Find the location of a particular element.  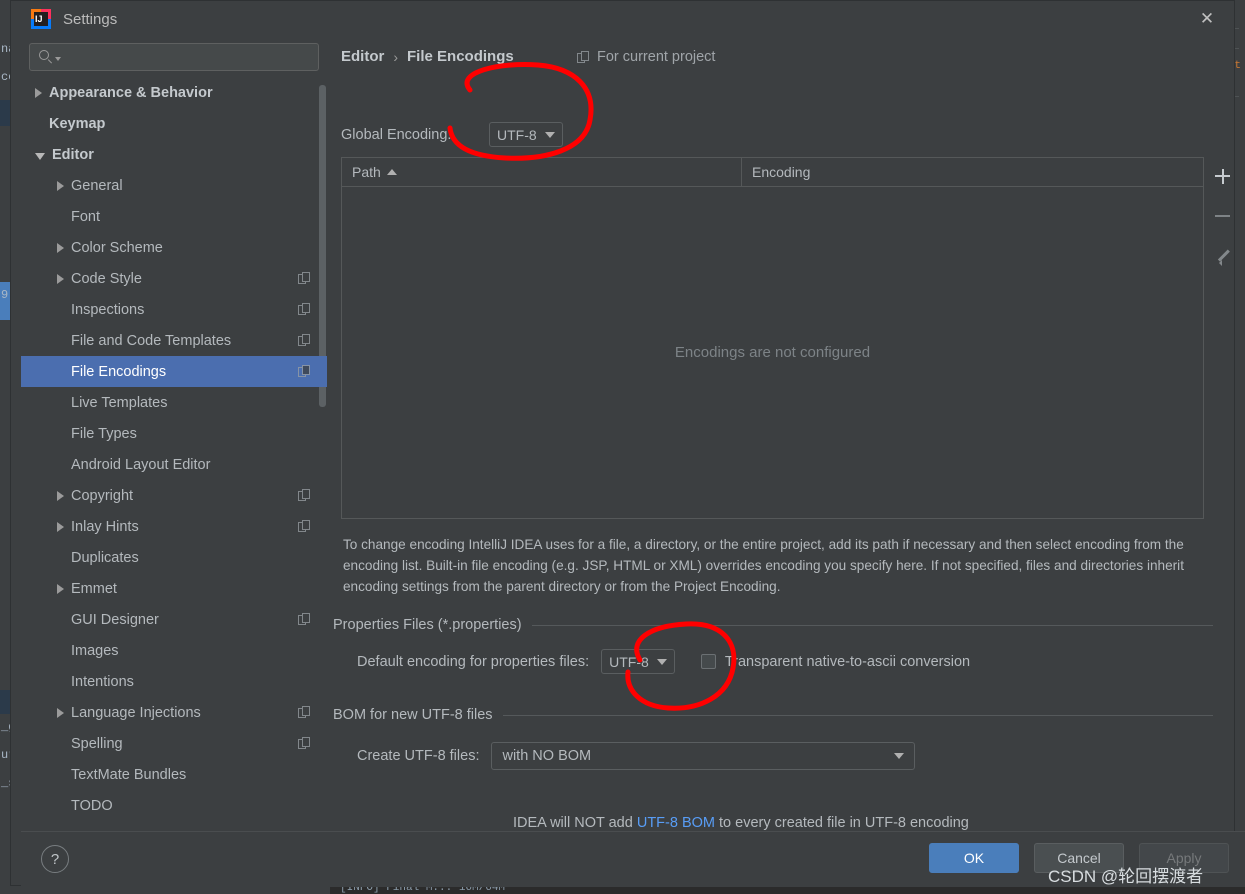

dialog-title: Settings is located at coordinates (90, 19).